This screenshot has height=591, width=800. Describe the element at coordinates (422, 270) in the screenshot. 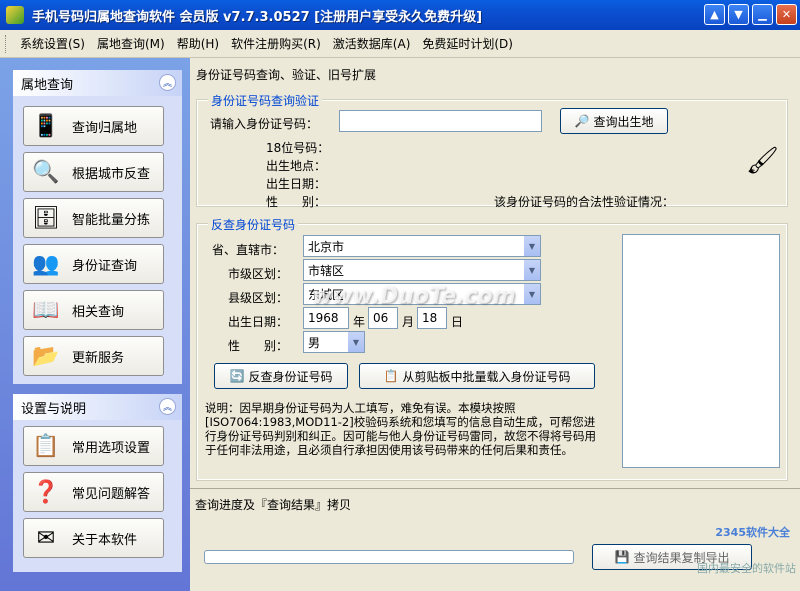

I see `city-select: 市辖区 ▼` at that location.